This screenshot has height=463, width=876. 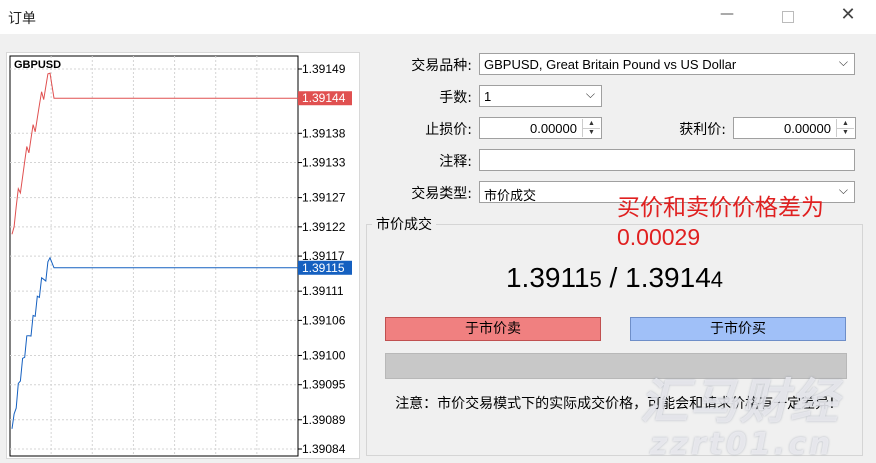 I want to click on chart-symbol-label: GBPUSD, so click(x=38, y=65).